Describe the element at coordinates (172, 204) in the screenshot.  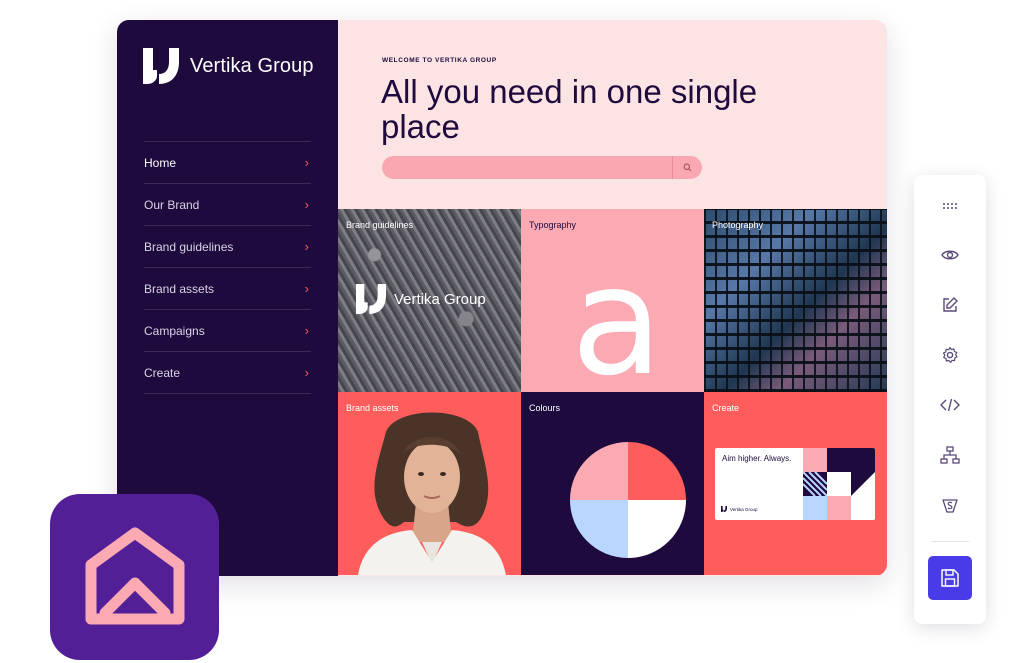
I see `sidebar-item-label: Our Brand` at that location.